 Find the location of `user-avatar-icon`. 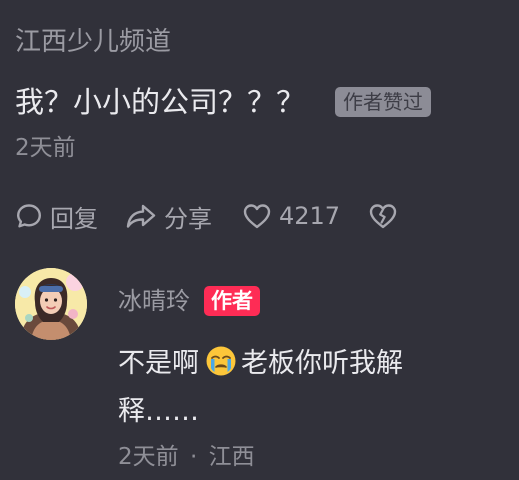

user-avatar-icon is located at coordinates (51, 304).